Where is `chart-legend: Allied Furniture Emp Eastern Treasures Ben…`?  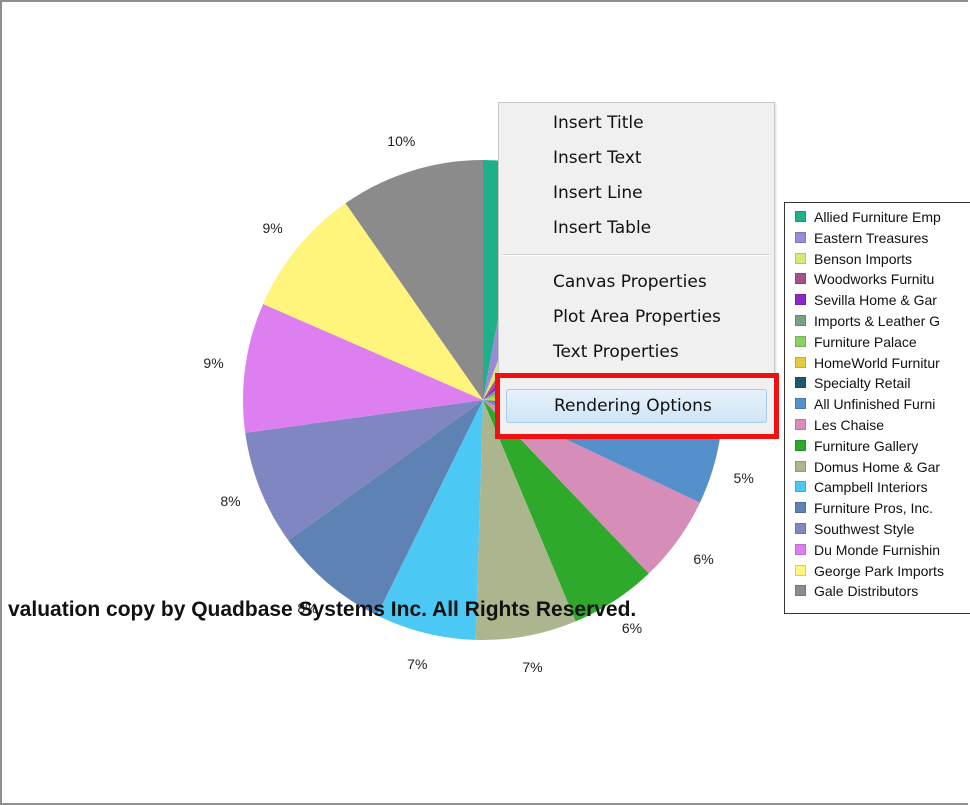
chart-legend: Allied Furniture Emp Eastern Treasures Ben… is located at coordinates (877, 408).